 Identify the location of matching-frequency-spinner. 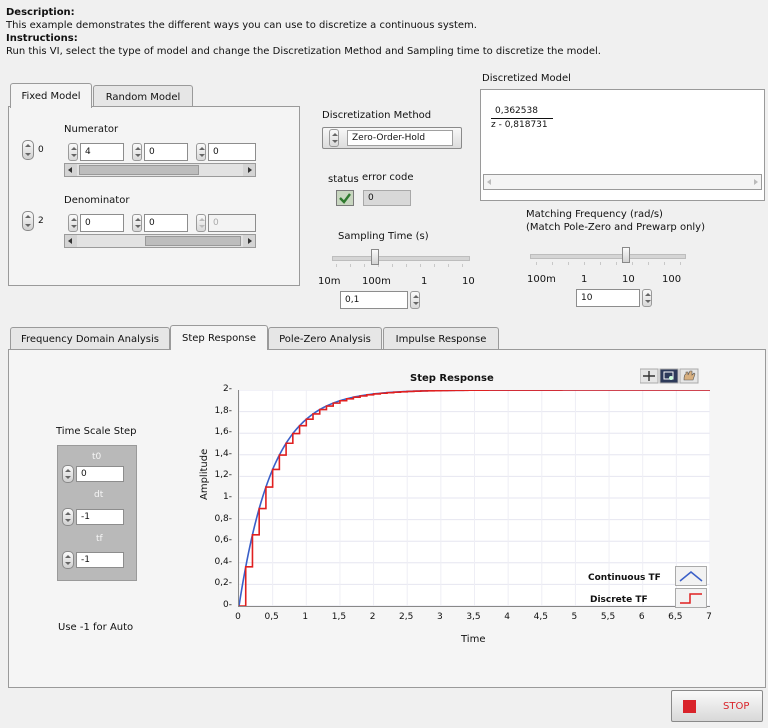
(647, 298).